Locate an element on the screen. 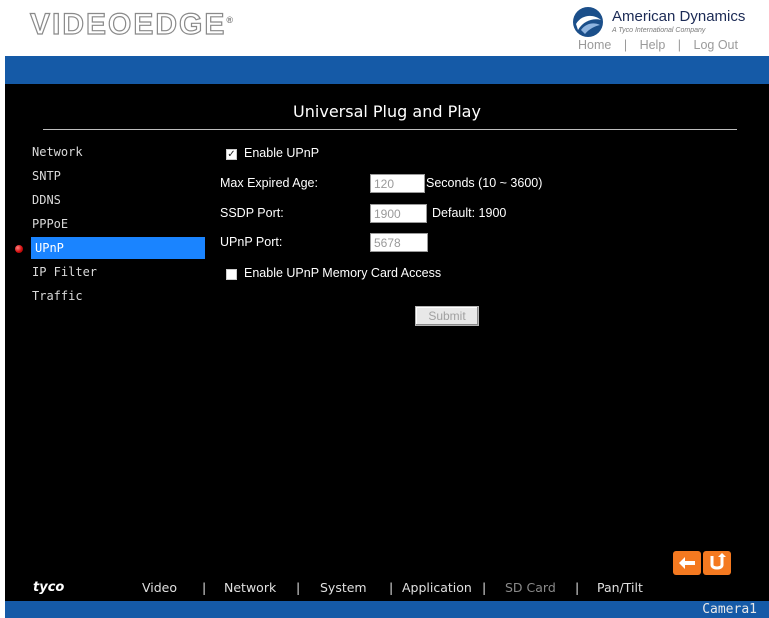 The image size is (769, 618). upnp-port-label: UPnP Port: is located at coordinates (251, 242).